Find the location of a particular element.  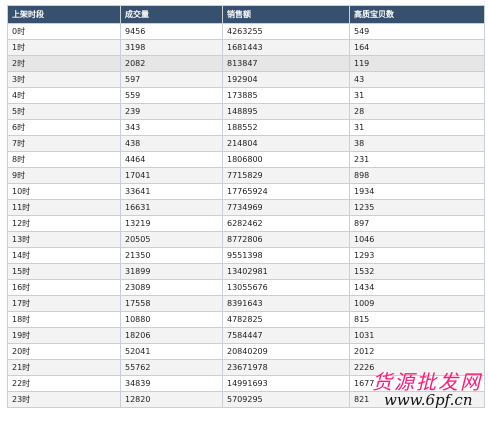

cell-listing-hour: 10时 is located at coordinates (64, 191).